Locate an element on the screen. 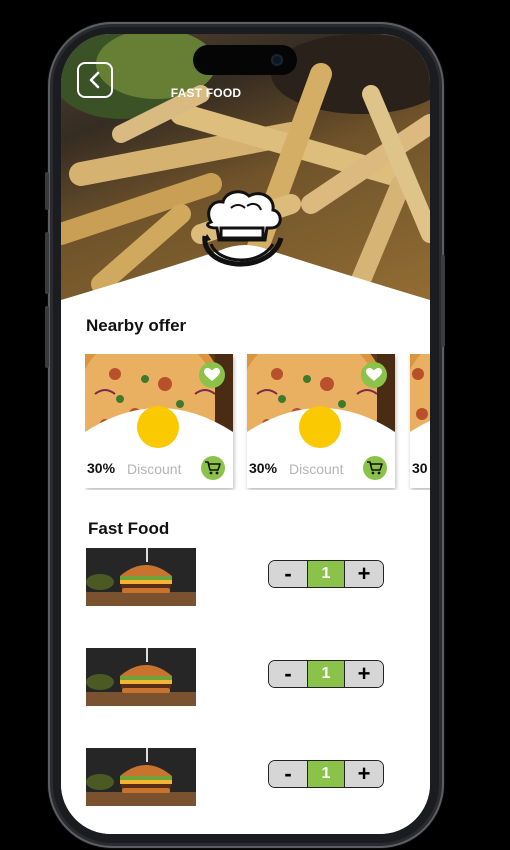  dynamic-island is located at coordinates (245, 60).